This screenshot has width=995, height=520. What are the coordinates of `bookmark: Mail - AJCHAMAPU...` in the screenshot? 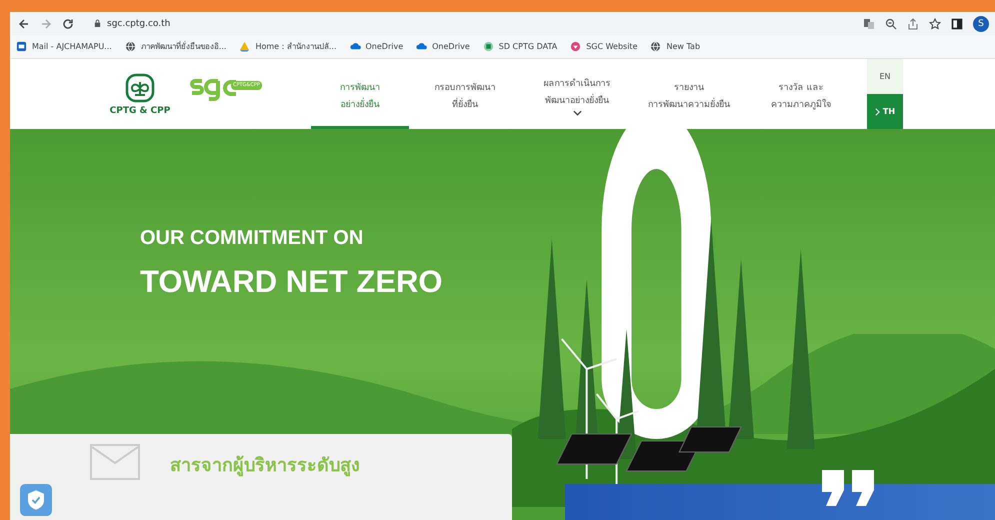 It's located at (64, 46).